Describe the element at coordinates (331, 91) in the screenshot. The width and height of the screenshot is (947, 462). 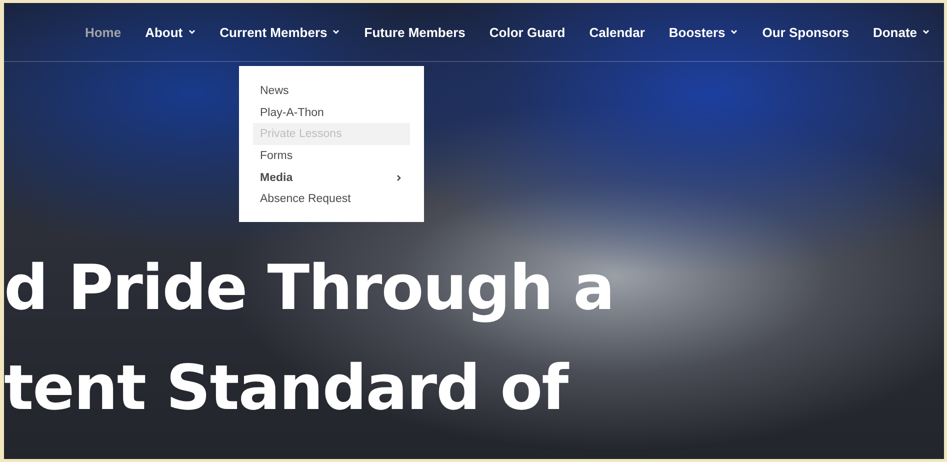
I see `menu-item: News` at that location.